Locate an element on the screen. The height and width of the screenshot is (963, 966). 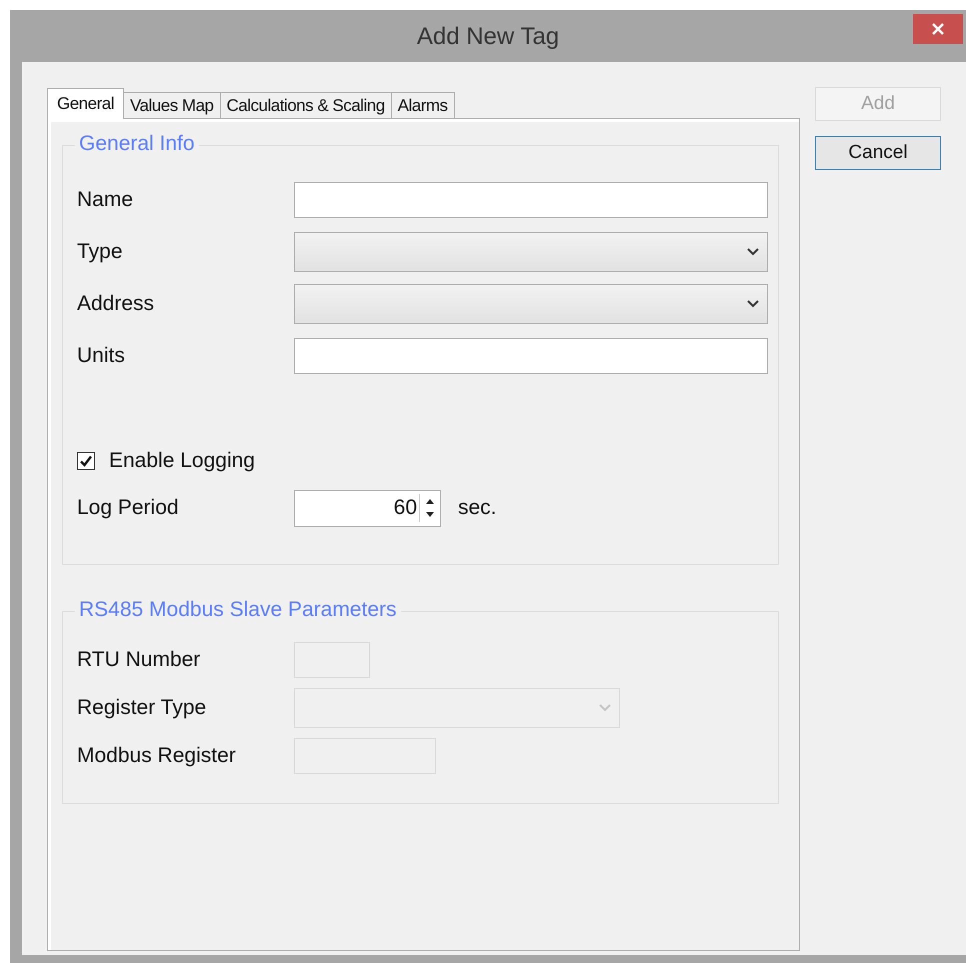
field-label: Name is located at coordinates (105, 200).